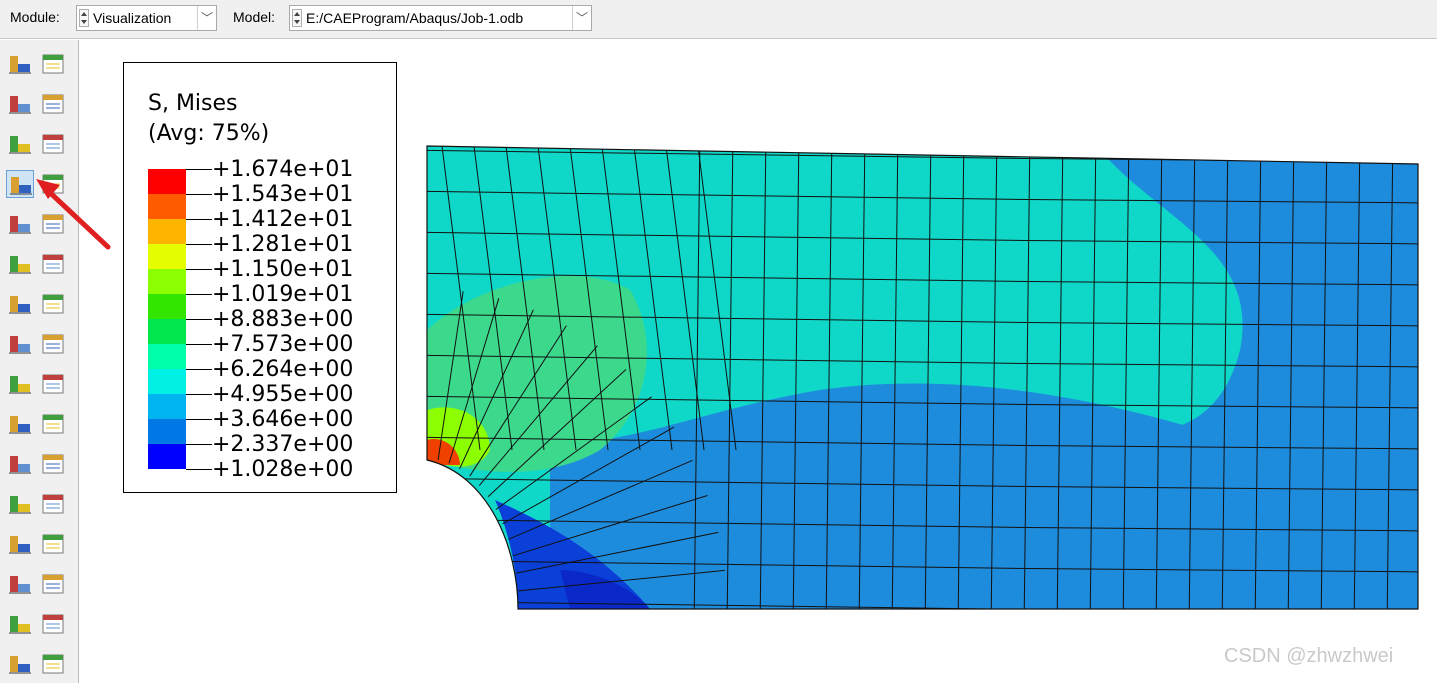 The width and height of the screenshot is (1437, 683). I want to click on legend-value: +1.412e+01, so click(283, 219).